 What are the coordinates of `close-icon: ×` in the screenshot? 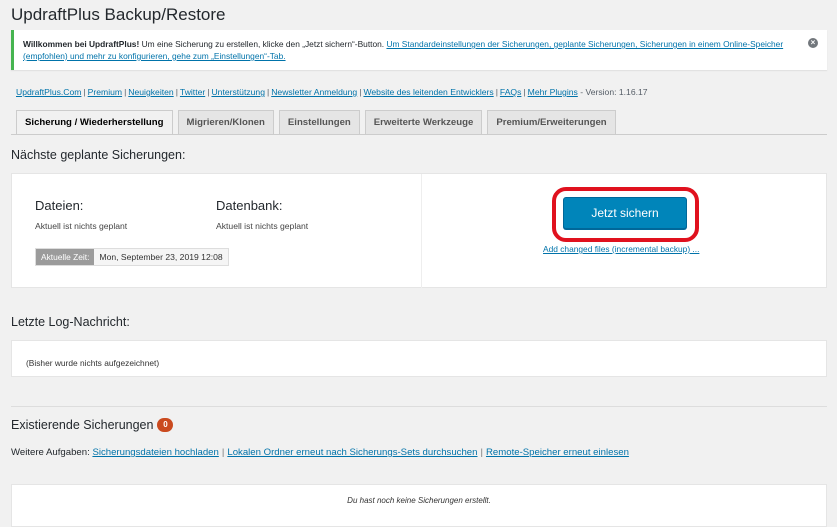 It's located at (813, 43).